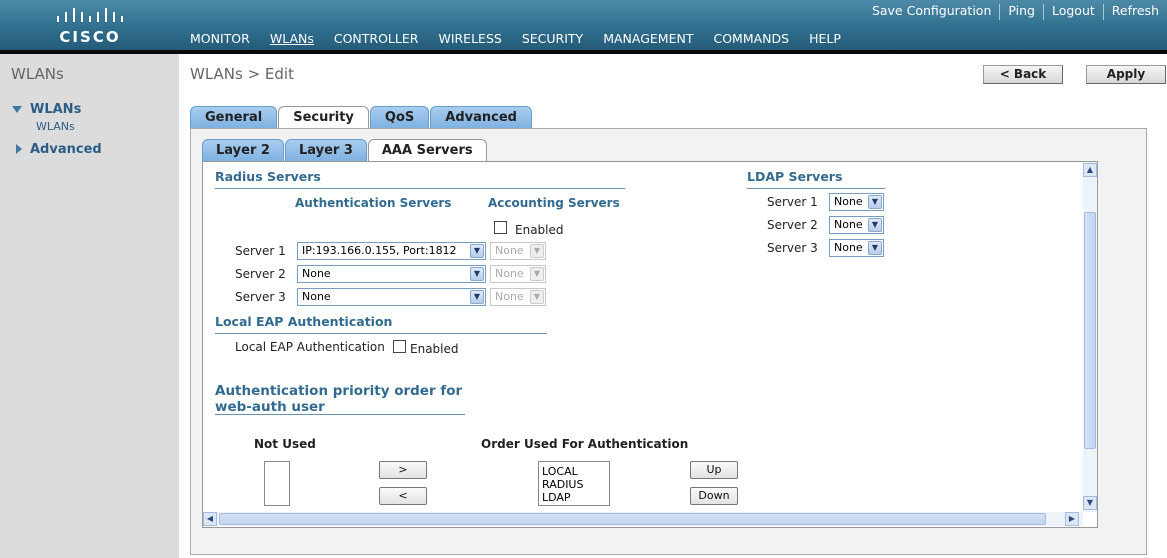 This screenshot has width=1167, height=558. What do you see at coordinates (816, 188) in the screenshot?
I see `ldap-divider` at bounding box center [816, 188].